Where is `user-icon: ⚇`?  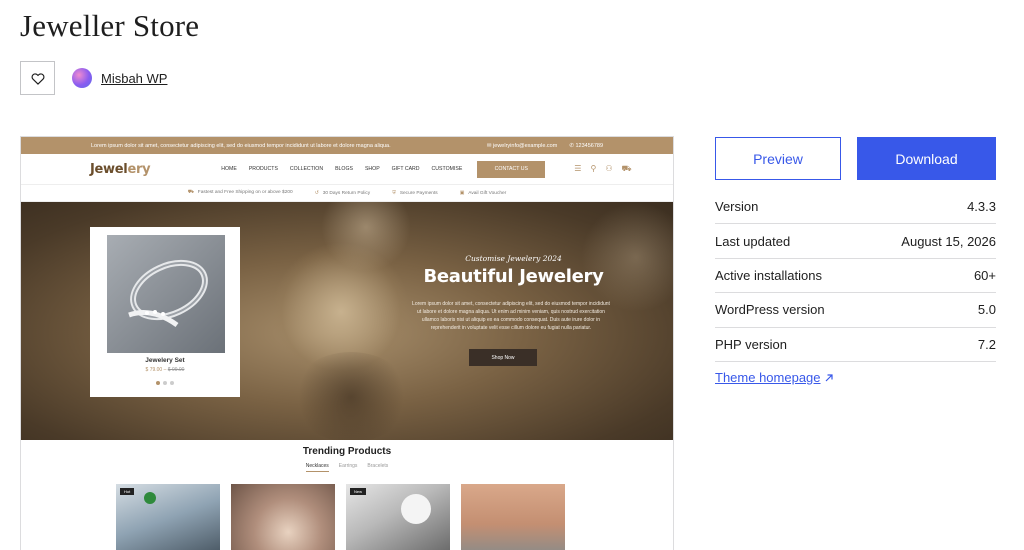 user-icon: ⚇ is located at coordinates (609, 168).